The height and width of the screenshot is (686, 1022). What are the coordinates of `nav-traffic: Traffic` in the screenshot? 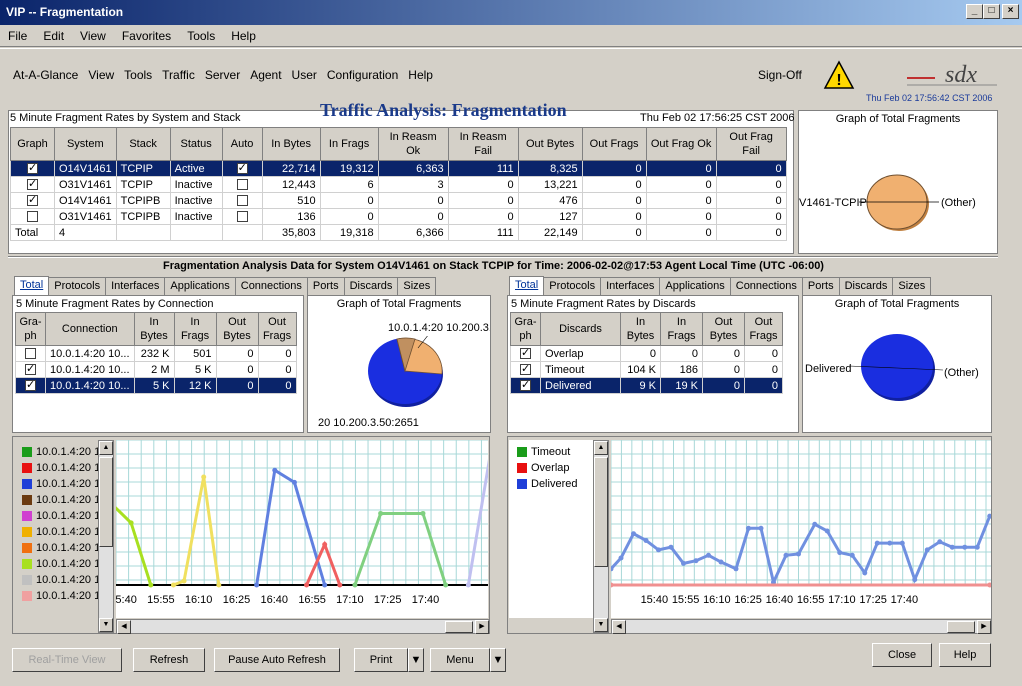 It's located at (178, 72).